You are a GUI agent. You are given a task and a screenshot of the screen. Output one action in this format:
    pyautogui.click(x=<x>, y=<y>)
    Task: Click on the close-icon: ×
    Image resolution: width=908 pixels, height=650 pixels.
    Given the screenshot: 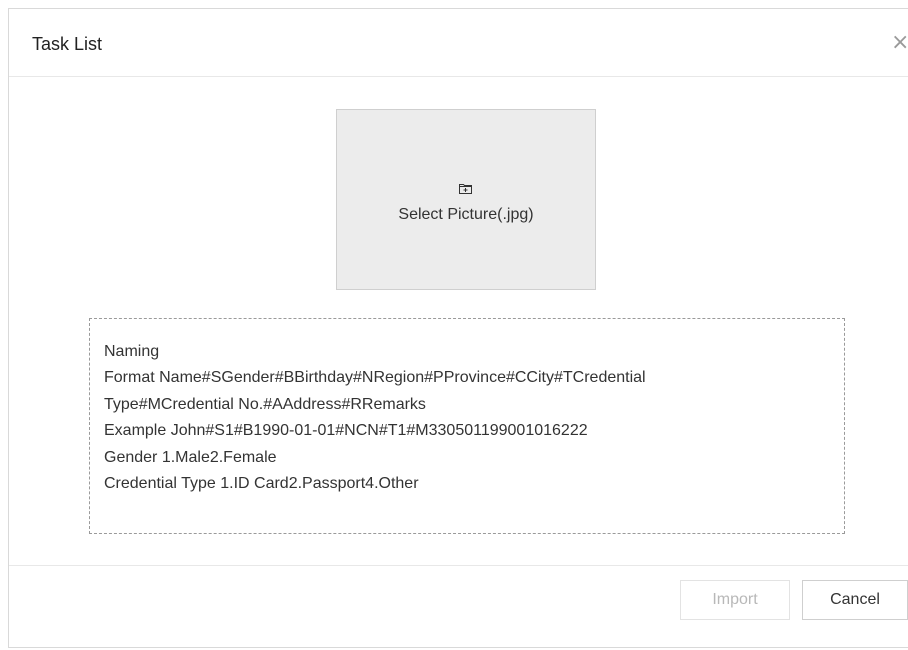 What is the action you would take?
    pyautogui.click(x=899, y=43)
    